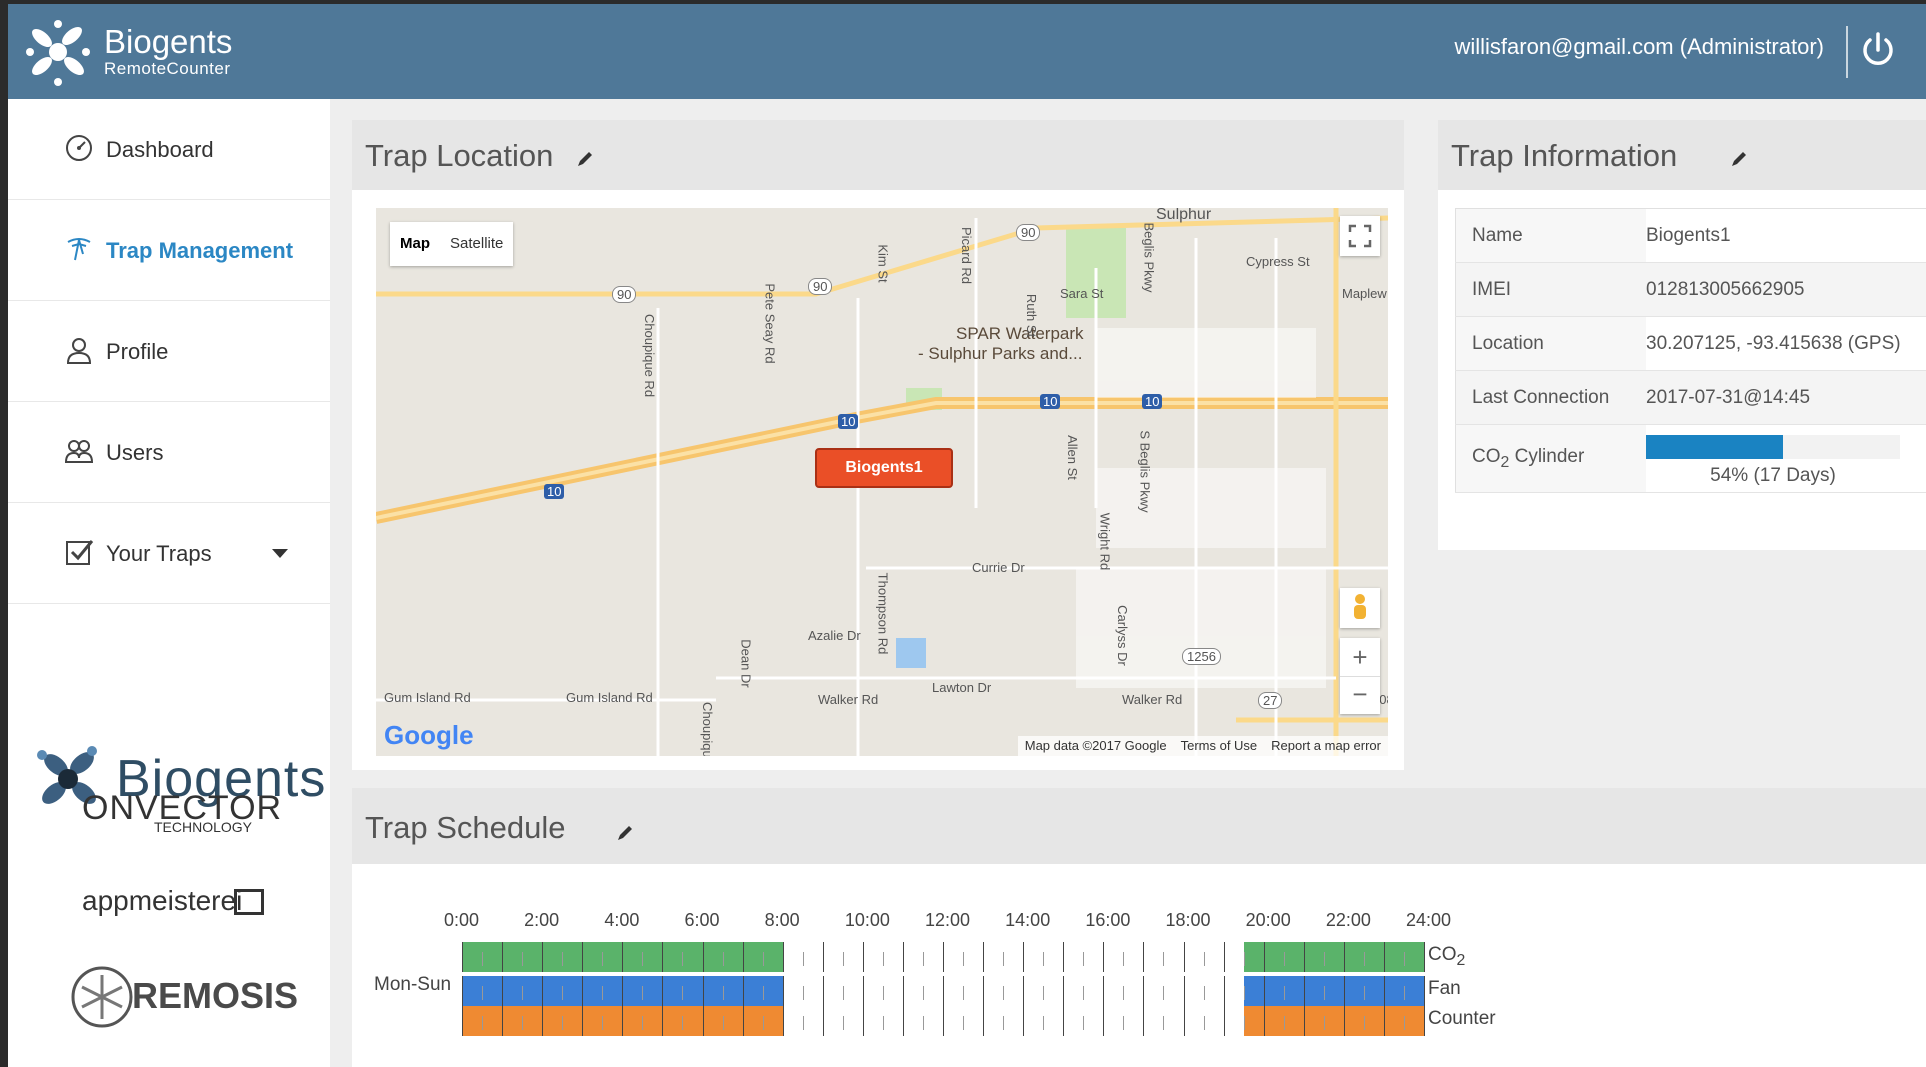 The width and height of the screenshot is (1926, 1067). I want to click on trap-marker: Biogents1, so click(884, 468).